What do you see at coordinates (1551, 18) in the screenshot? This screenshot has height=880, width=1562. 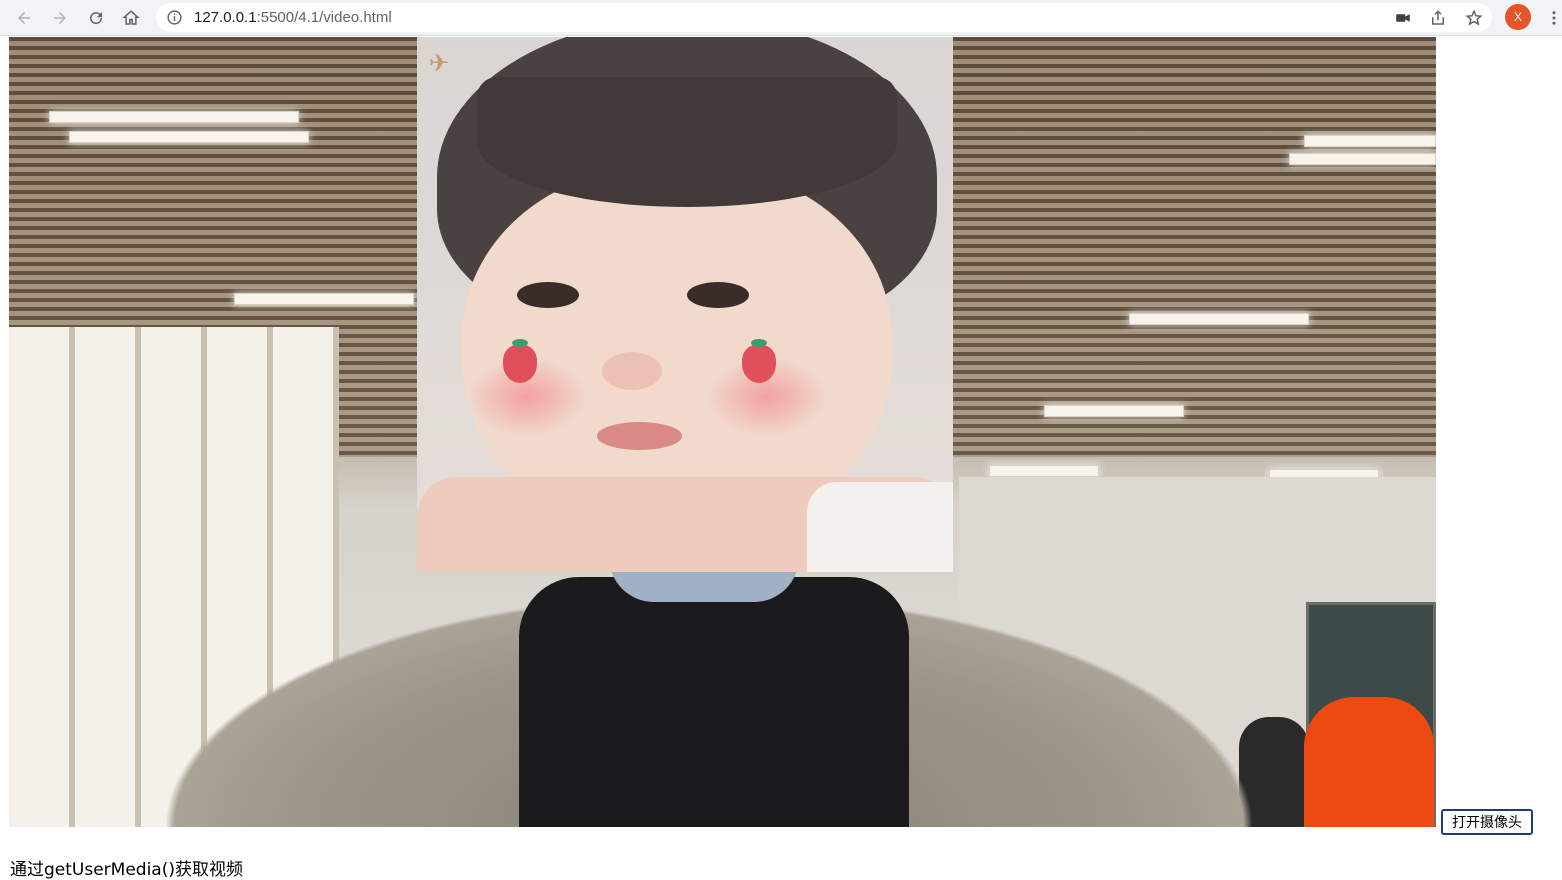 I see `kebab-menu-icon` at bounding box center [1551, 18].